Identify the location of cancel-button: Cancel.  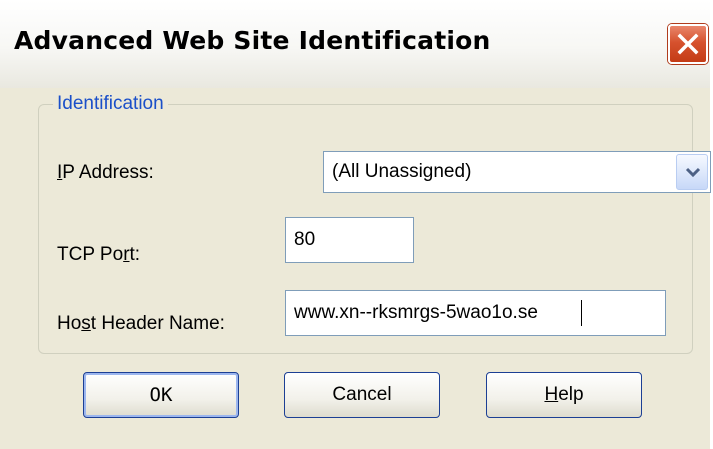
(362, 395).